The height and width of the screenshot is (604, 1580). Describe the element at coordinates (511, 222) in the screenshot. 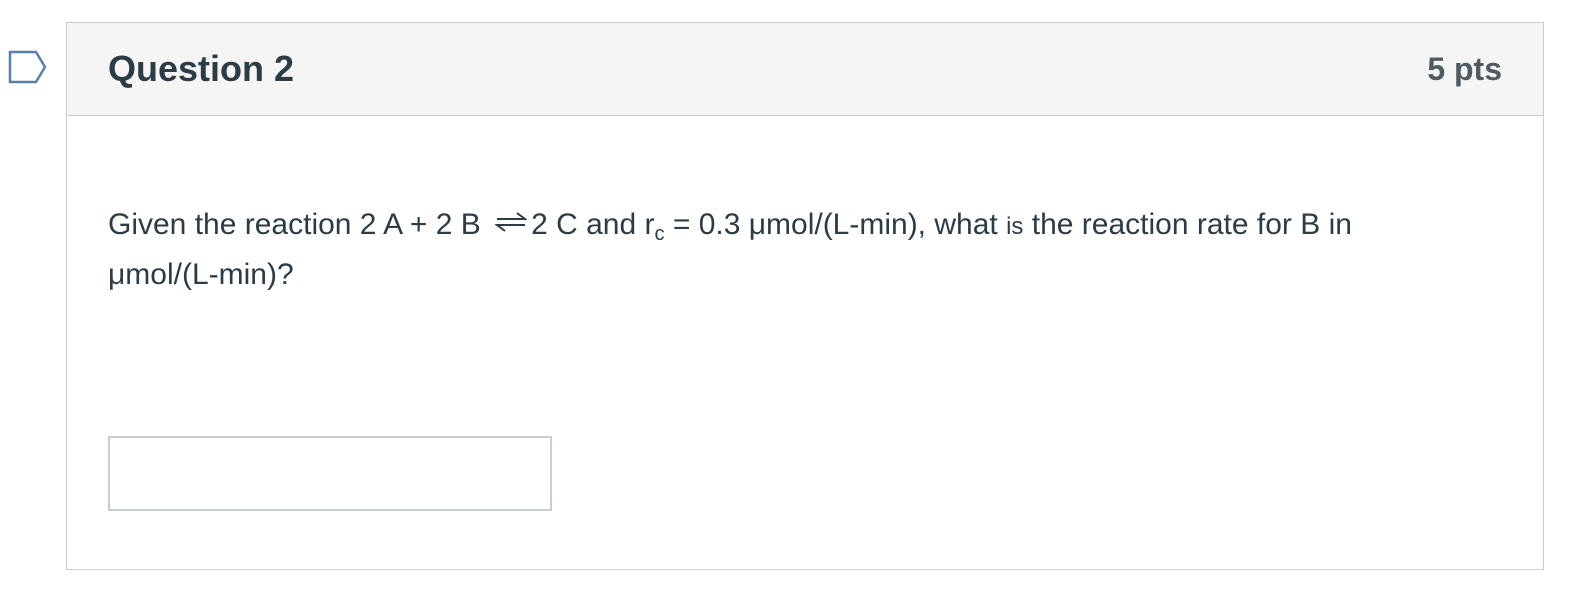

I see `equilibrium-arrows-icon` at that location.